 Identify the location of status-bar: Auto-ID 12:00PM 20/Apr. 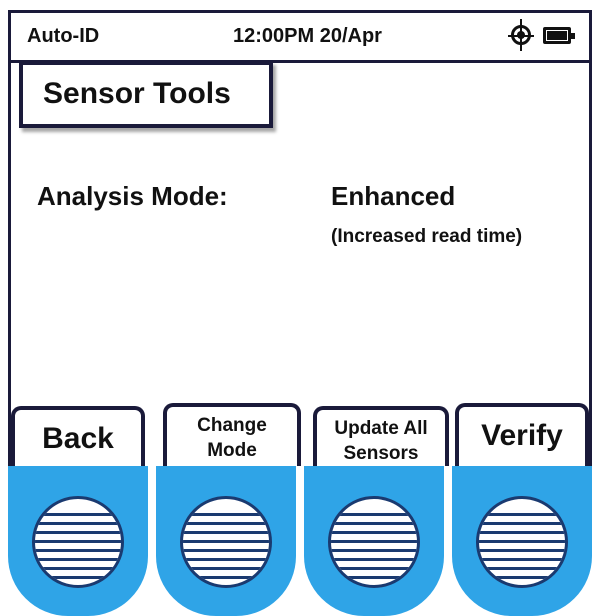
(300, 38).